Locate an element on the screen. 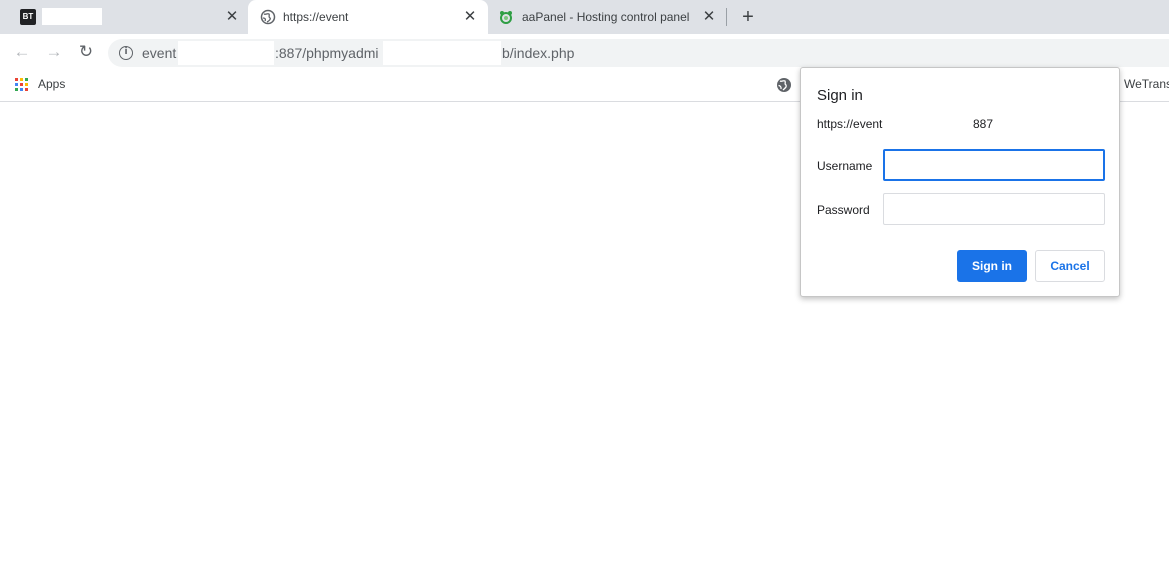 This screenshot has width=1169, height=587. password-label: Password is located at coordinates (843, 210).